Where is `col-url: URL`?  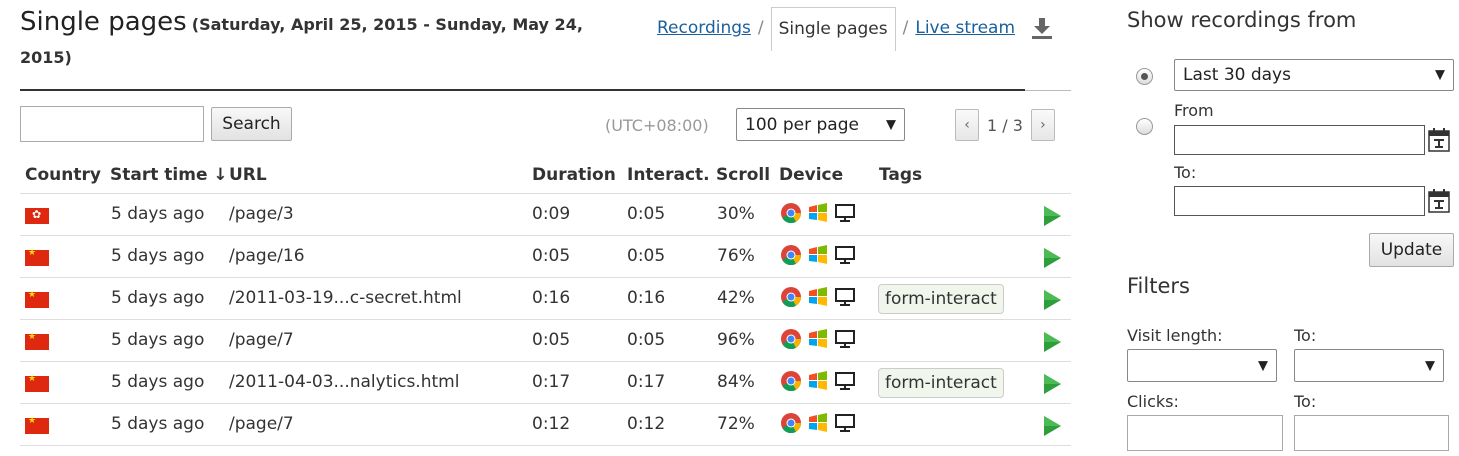
col-url: URL is located at coordinates (248, 175).